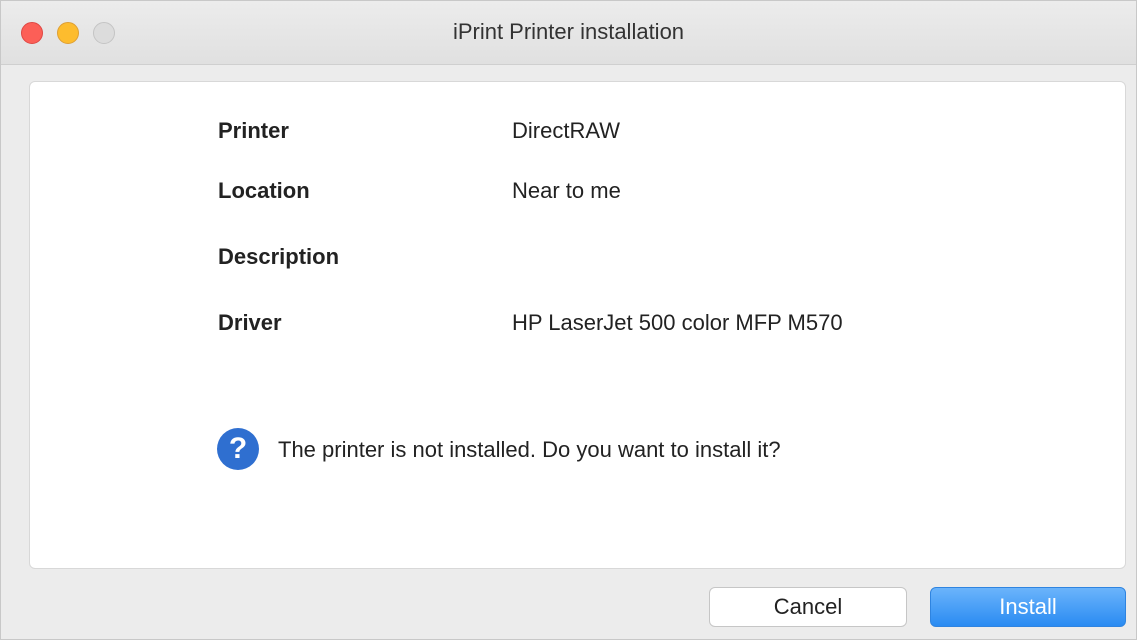 Image resolution: width=1137 pixels, height=640 pixels. I want to click on driver-value: HP LaserJet 500 color MFP M570, so click(677, 322).